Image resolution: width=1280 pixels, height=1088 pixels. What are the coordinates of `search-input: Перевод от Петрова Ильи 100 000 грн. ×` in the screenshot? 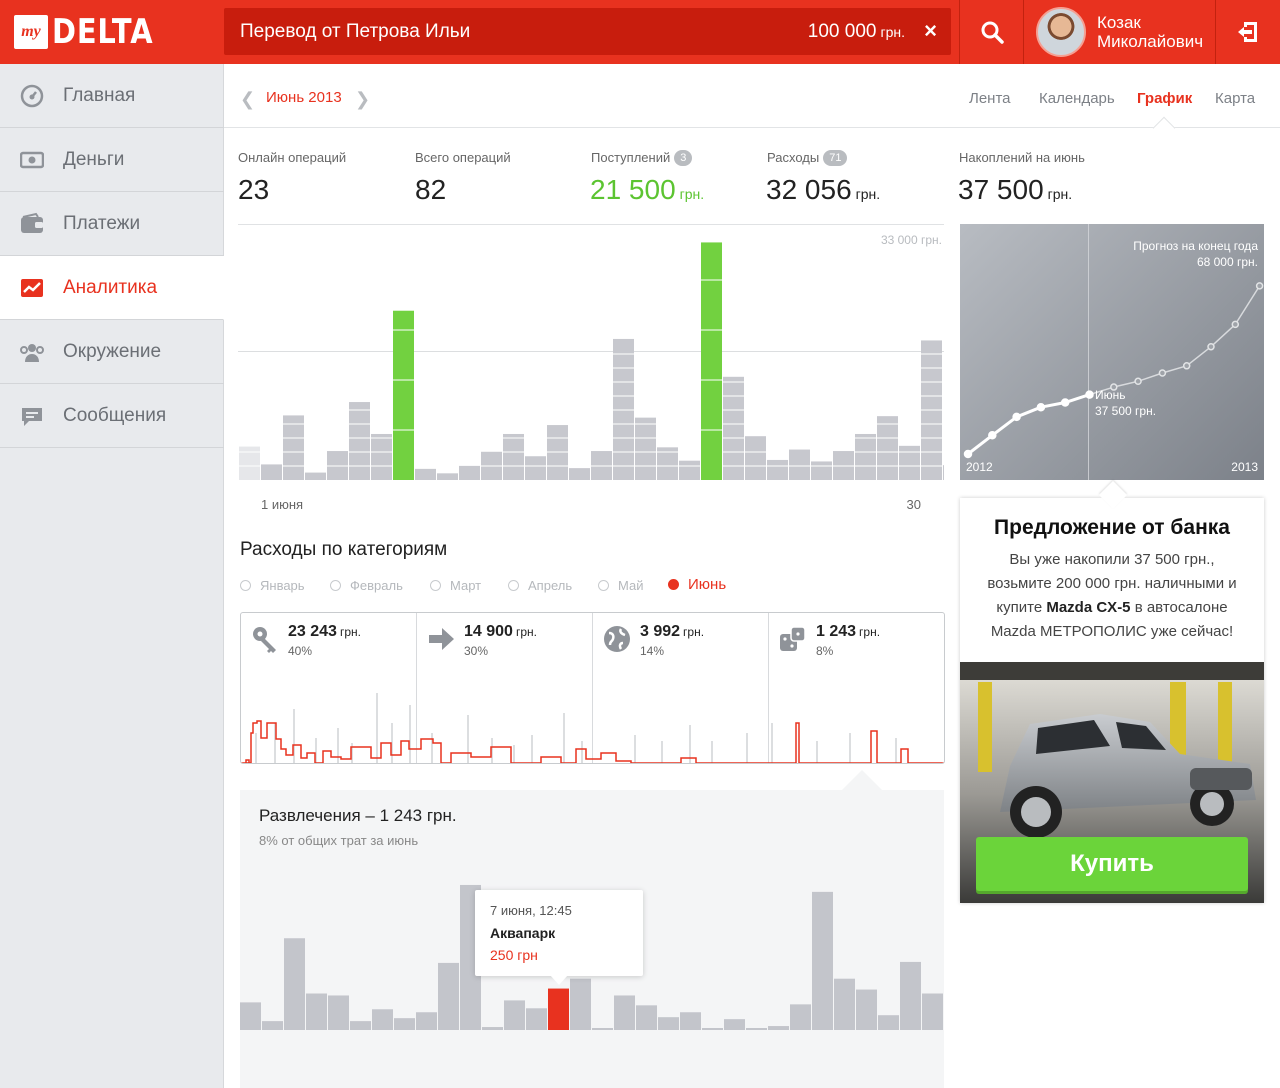 It's located at (587, 31).